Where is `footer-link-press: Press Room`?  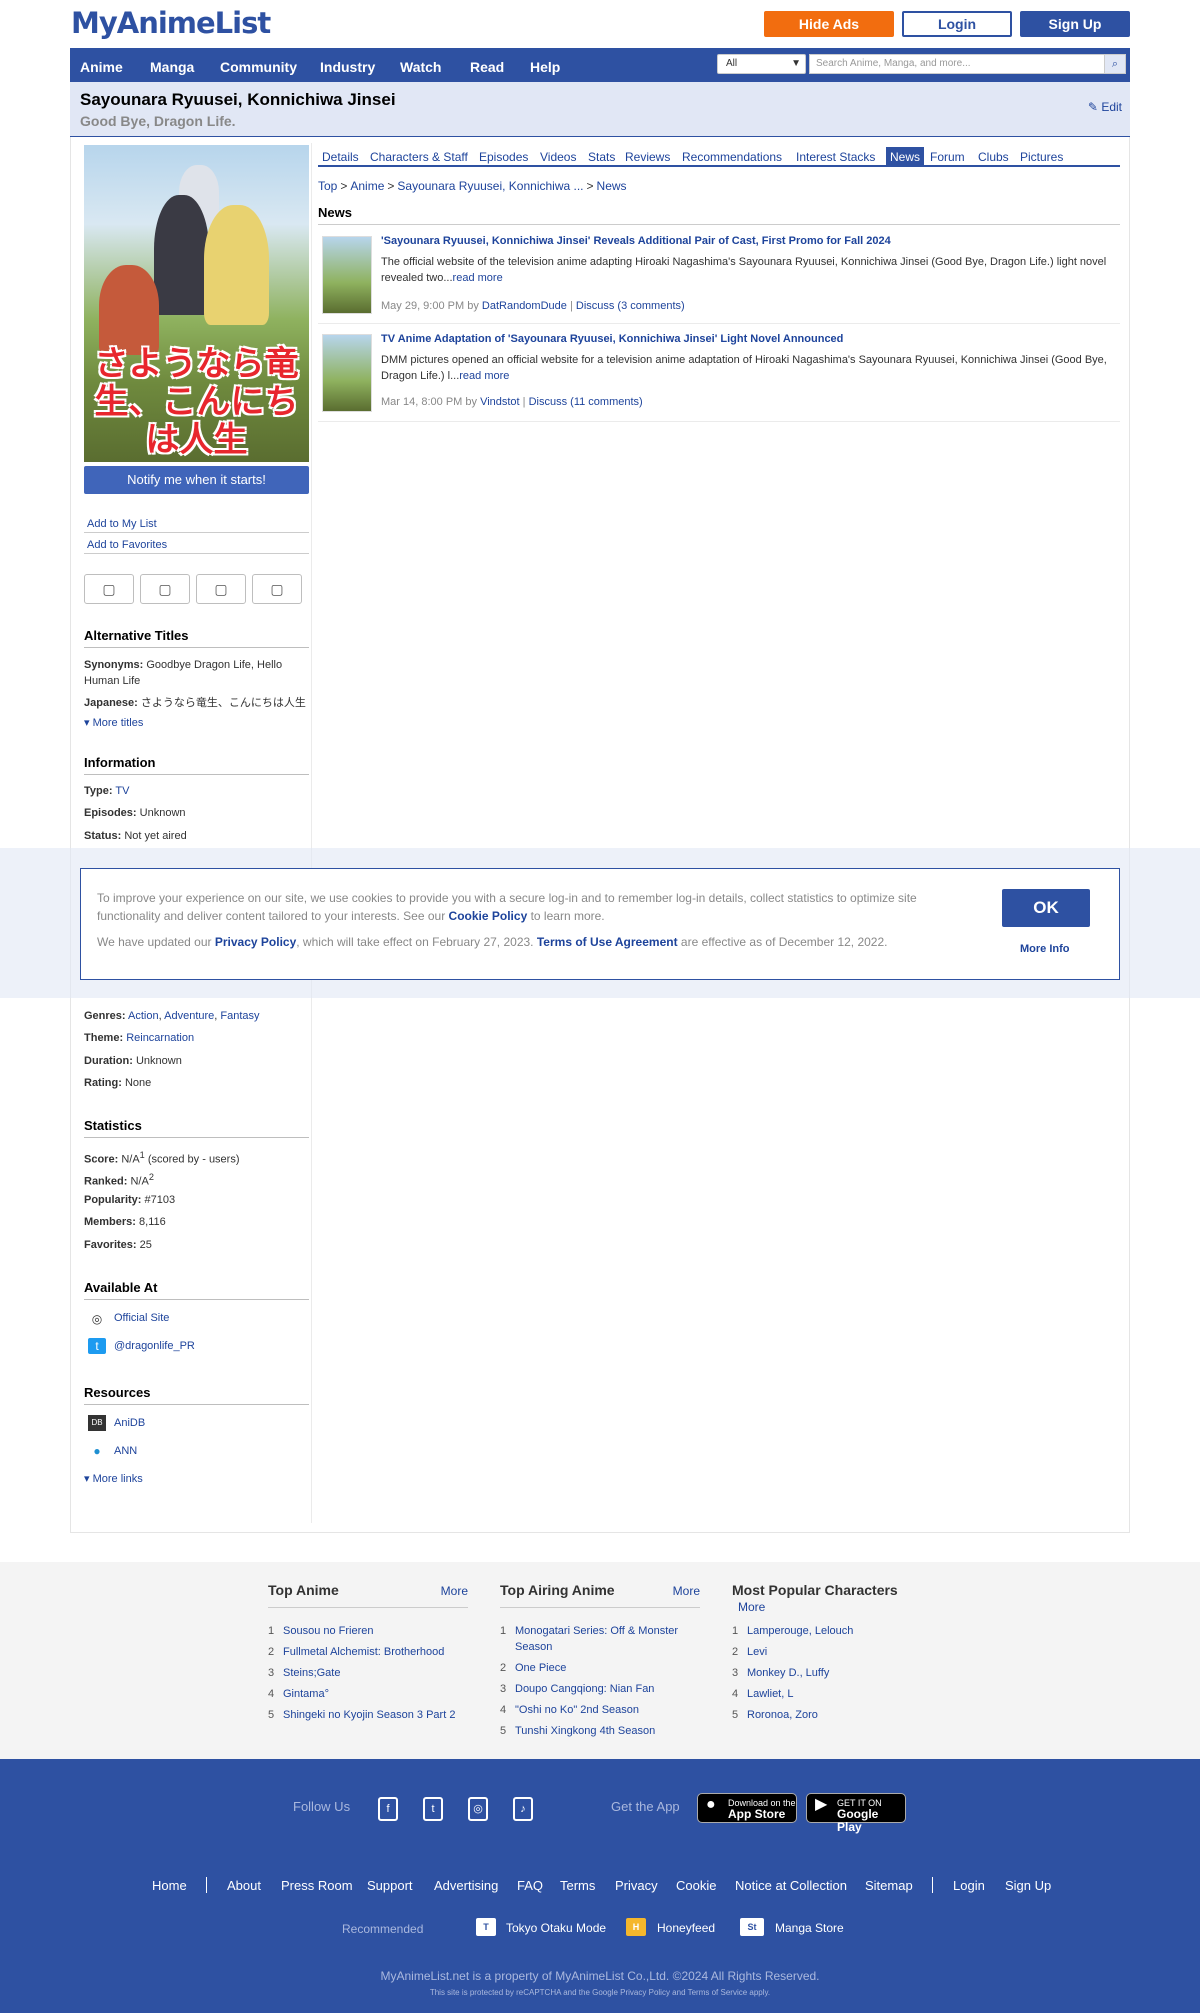
footer-link-press: Press Room is located at coordinates (317, 1885).